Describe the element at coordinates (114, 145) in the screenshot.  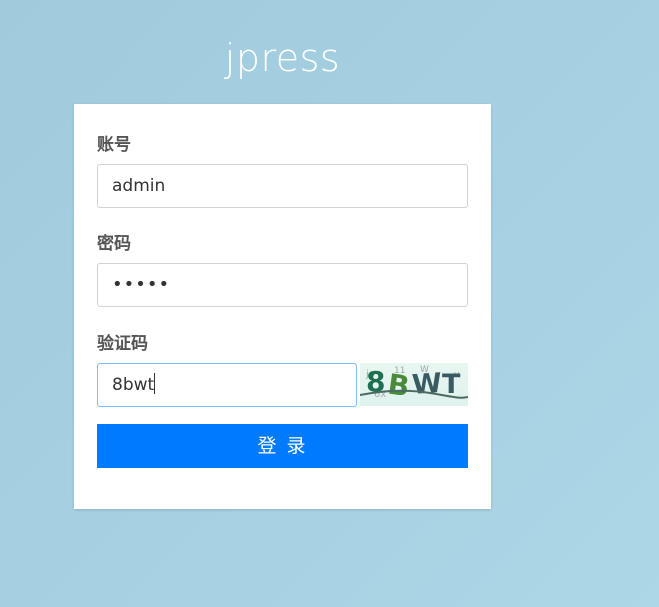
I see `account-label: 账号` at that location.